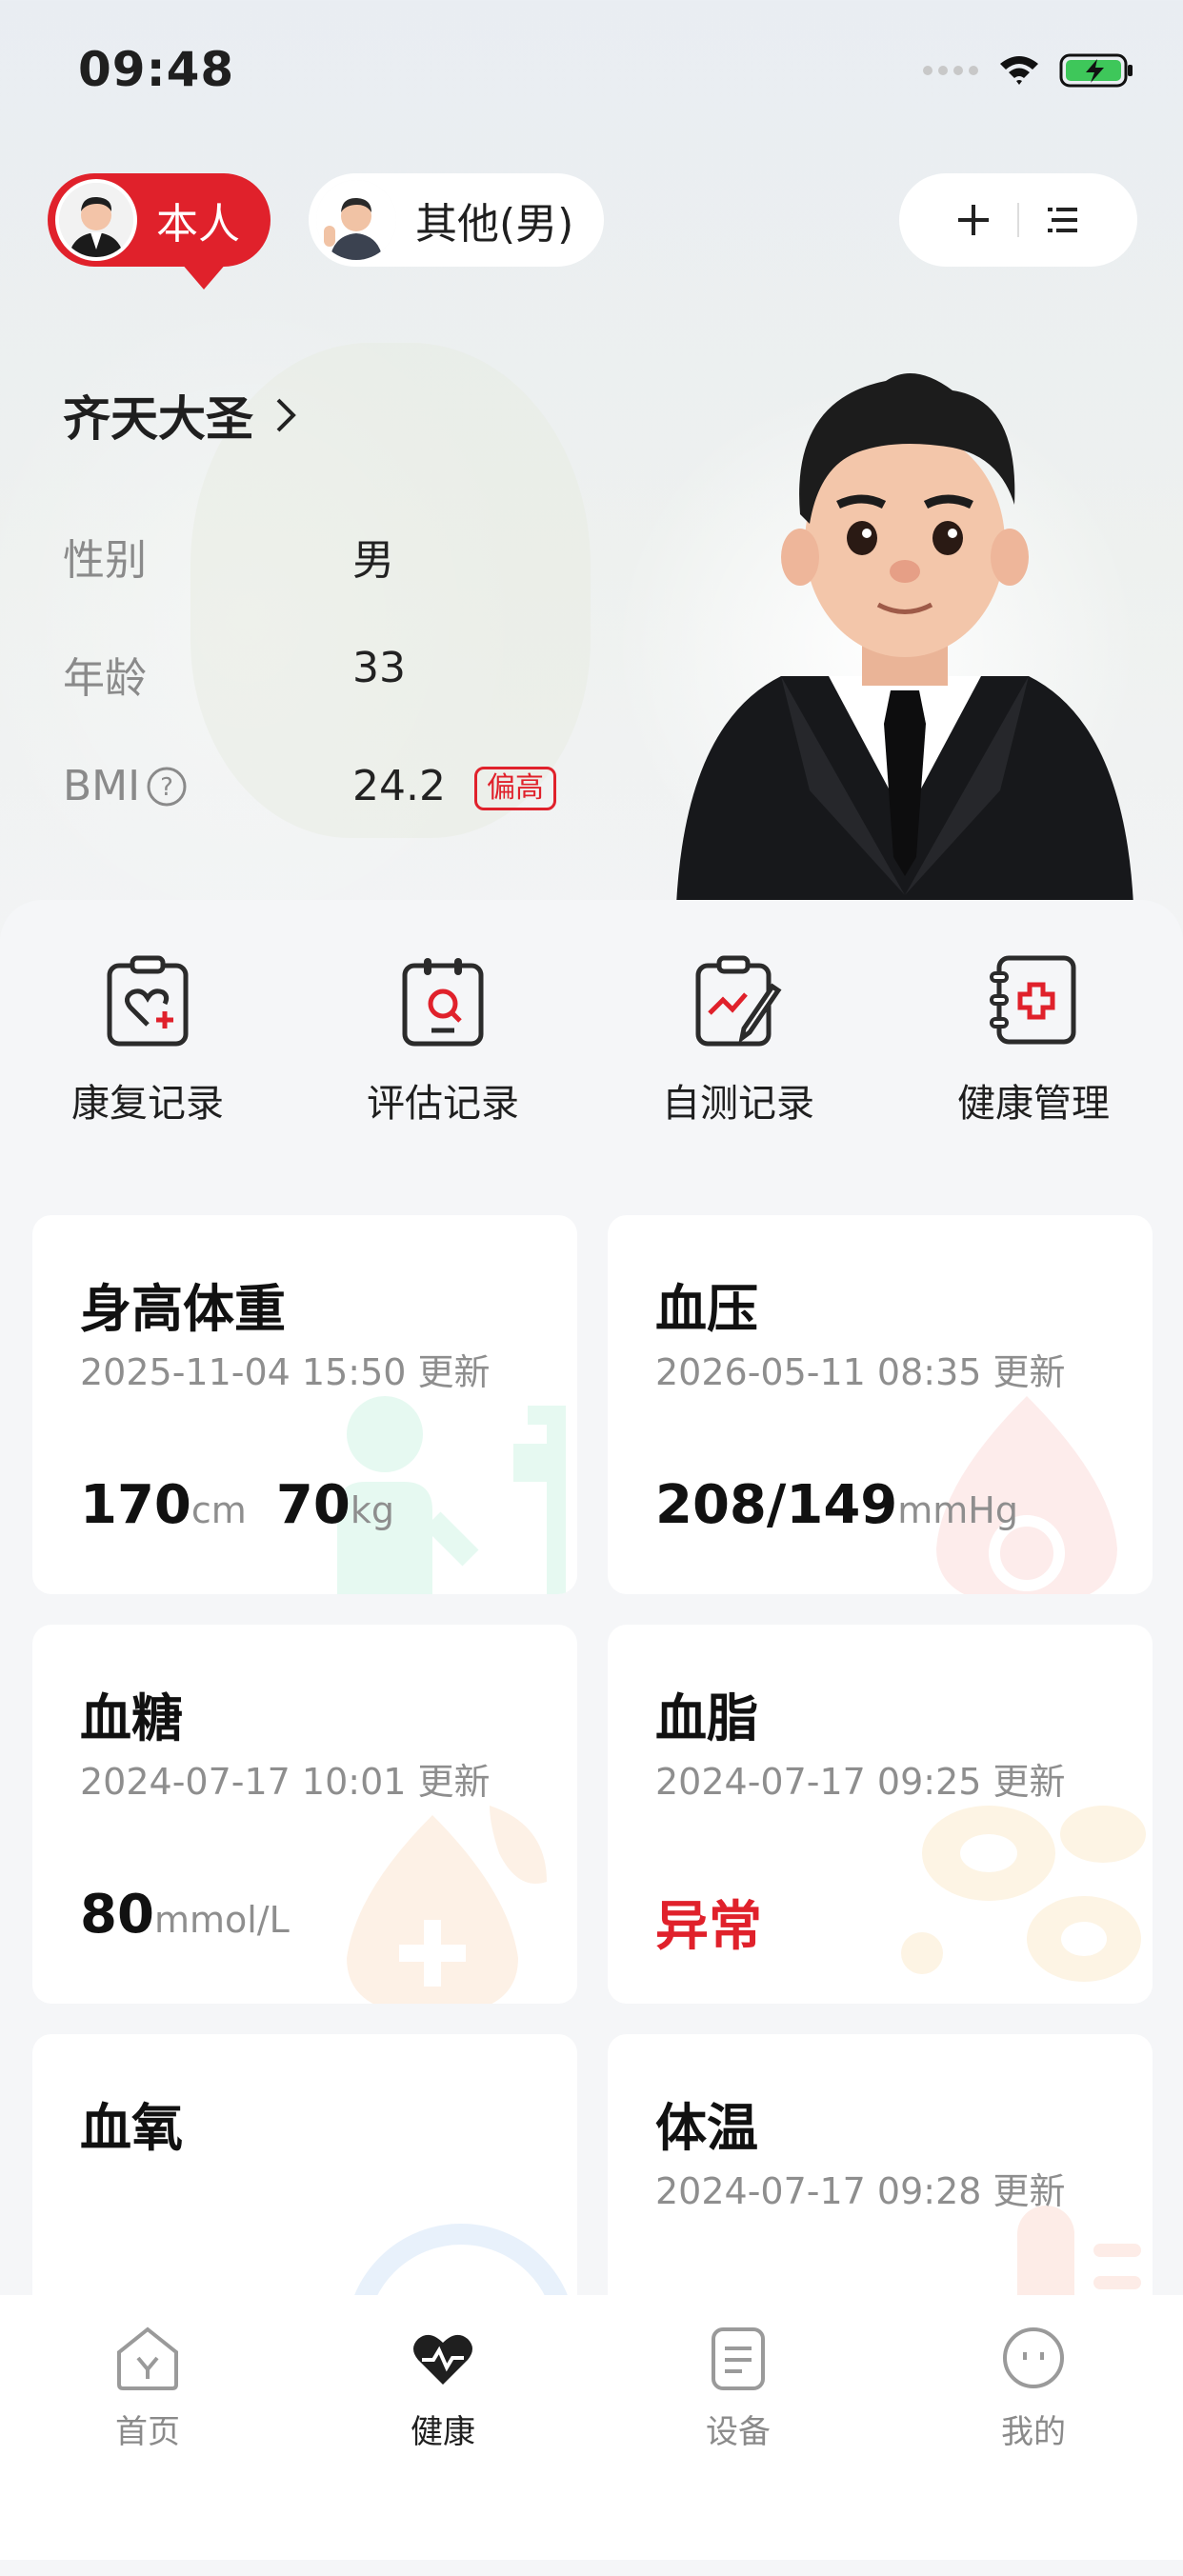  Describe the element at coordinates (148, 2358) in the screenshot. I see `home-icon` at that location.